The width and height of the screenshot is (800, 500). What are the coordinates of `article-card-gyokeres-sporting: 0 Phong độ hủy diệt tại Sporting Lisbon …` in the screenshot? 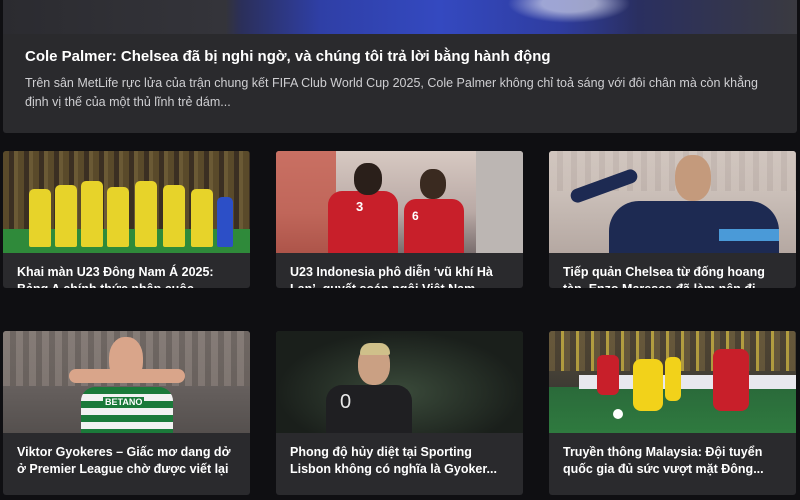 It's located at (399, 413).